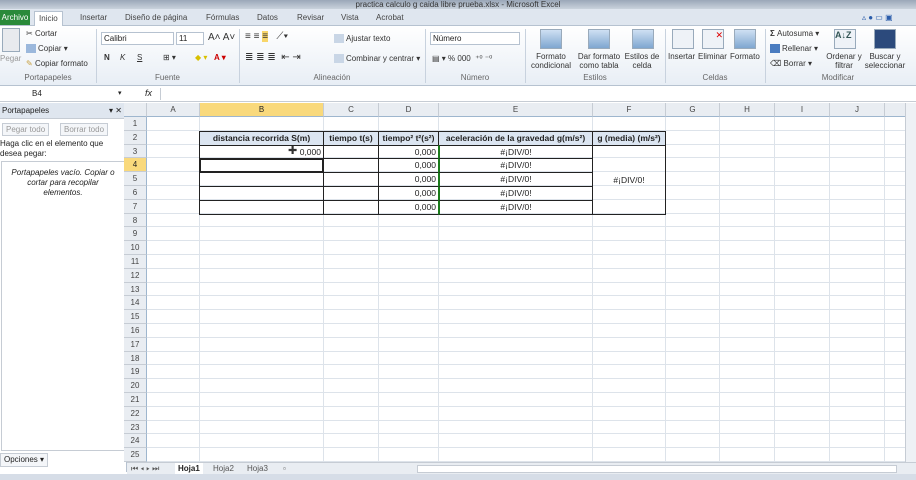  Describe the element at coordinates (47, 94) in the screenshot. I see `name-box: B4` at that location.